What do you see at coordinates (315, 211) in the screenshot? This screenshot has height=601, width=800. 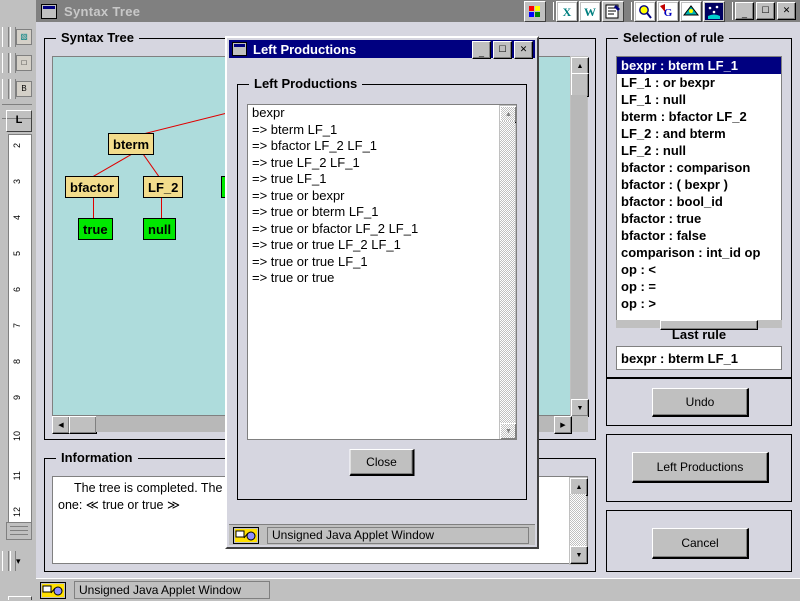 I see `production-item: => true or bterm LF_1` at bounding box center [315, 211].